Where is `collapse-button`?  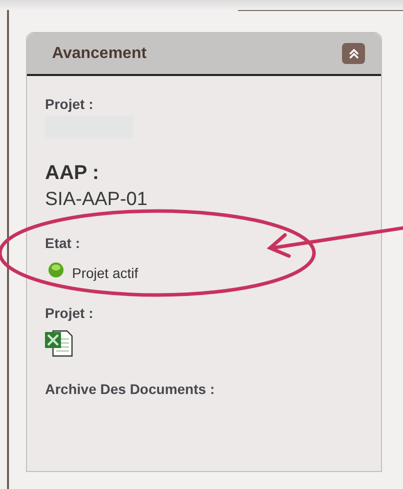
collapse-button is located at coordinates (353, 53).